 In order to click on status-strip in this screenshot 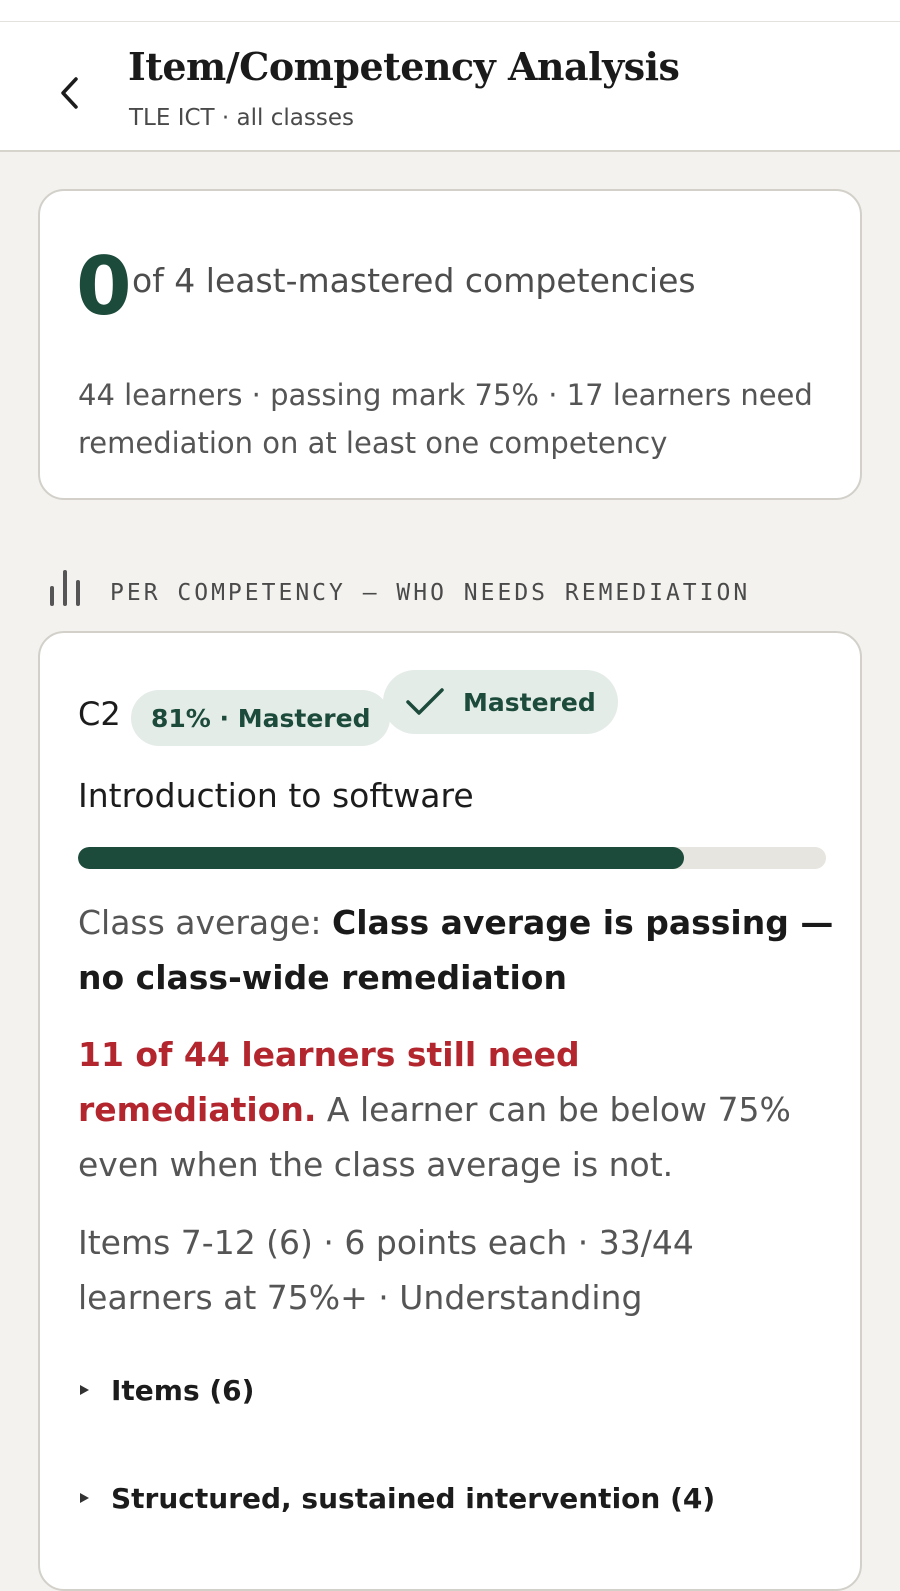, I will do `click(450, 11)`.